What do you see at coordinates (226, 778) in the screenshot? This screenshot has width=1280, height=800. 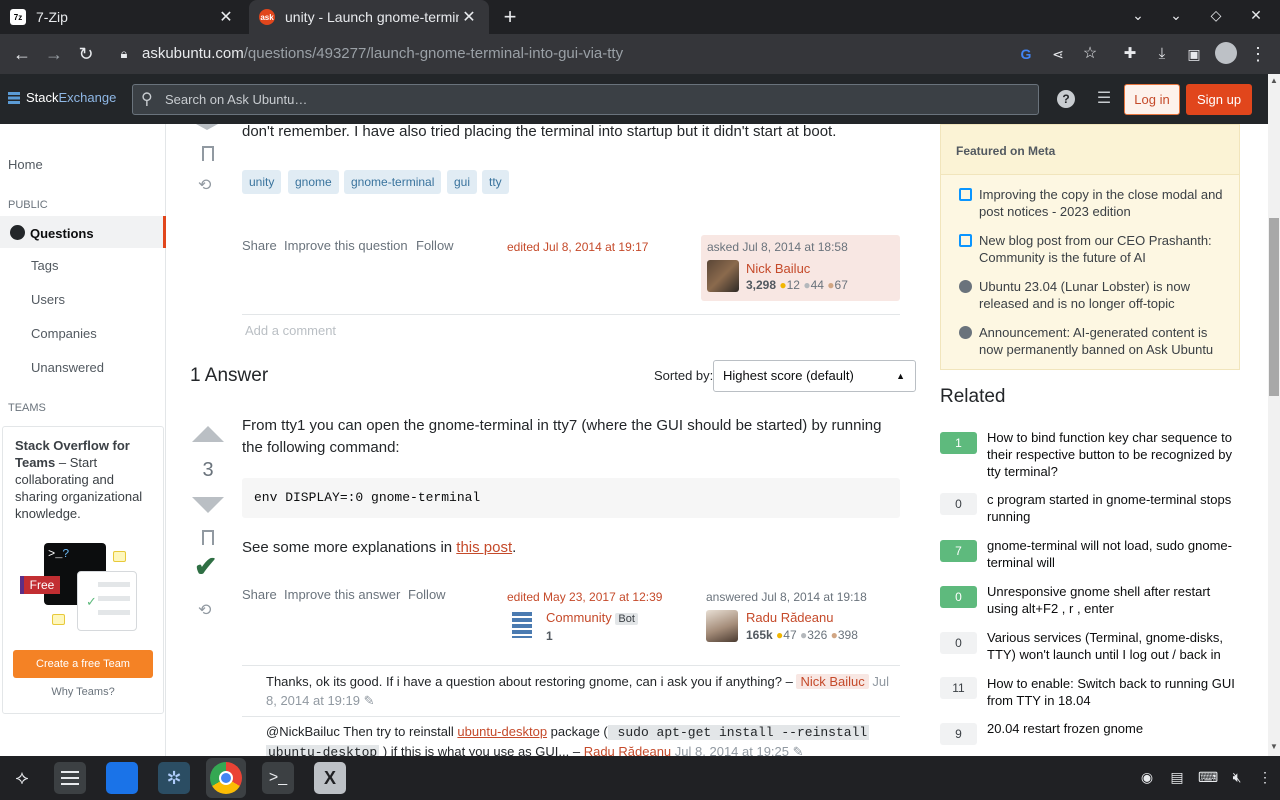 I see `chrome-app-icon` at bounding box center [226, 778].